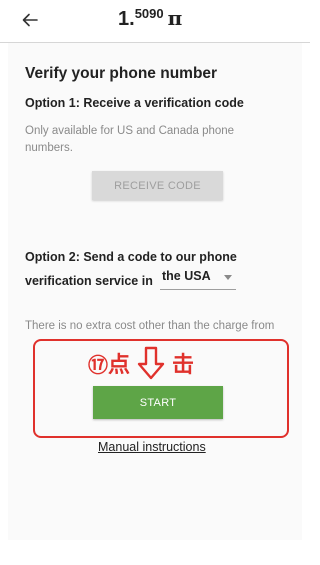 Image resolution: width=320 pixels, height=565 pixels. I want to click on arrow-left-icon, so click(30, 20).